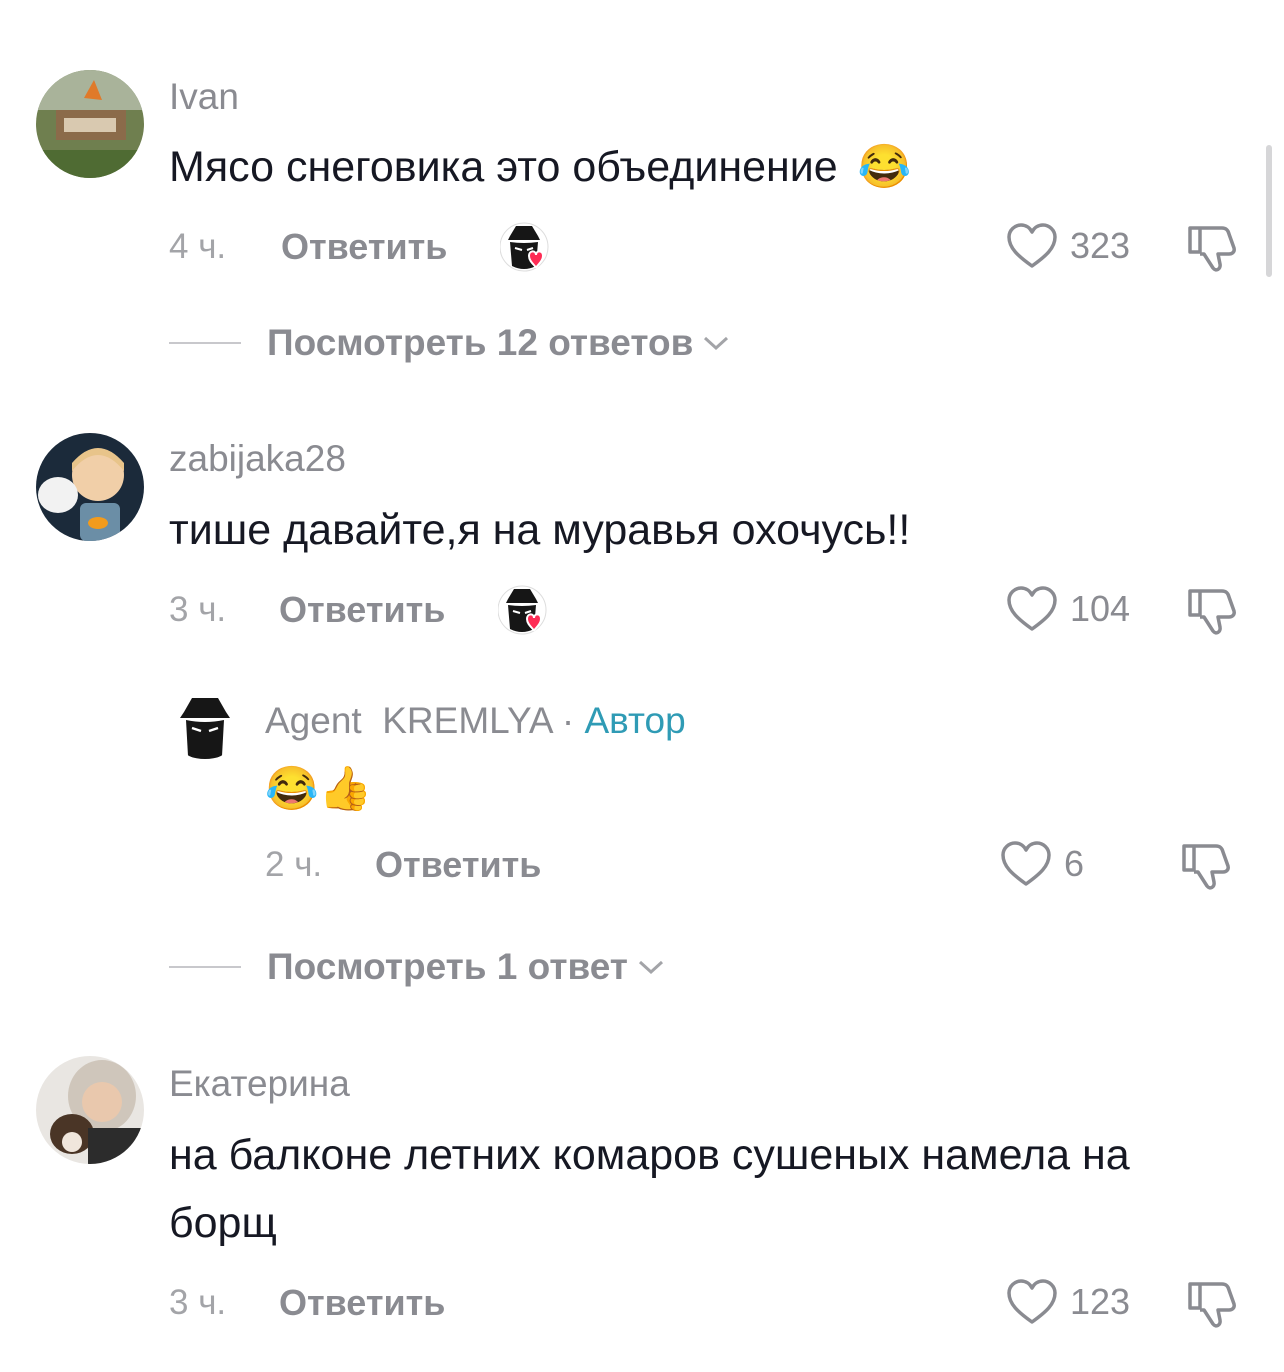 This screenshot has height=1372, width=1284. What do you see at coordinates (447, 966) in the screenshot?
I see `view-replies-label: Посмотреть 1 ответ` at bounding box center [447, 966].